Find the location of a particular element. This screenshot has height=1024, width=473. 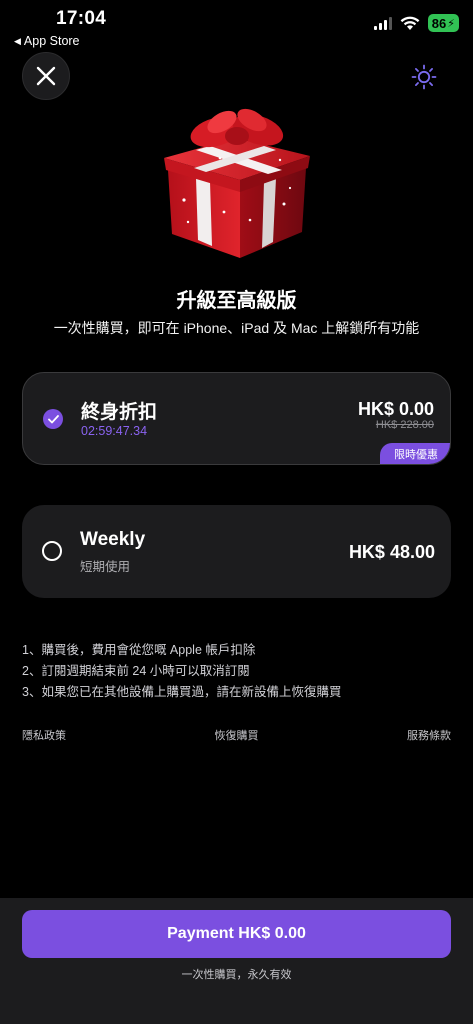

note-item: 1、購買後，費用會從您嘅 Apple 帳戶扣除 is located at coordinates (139, 650).